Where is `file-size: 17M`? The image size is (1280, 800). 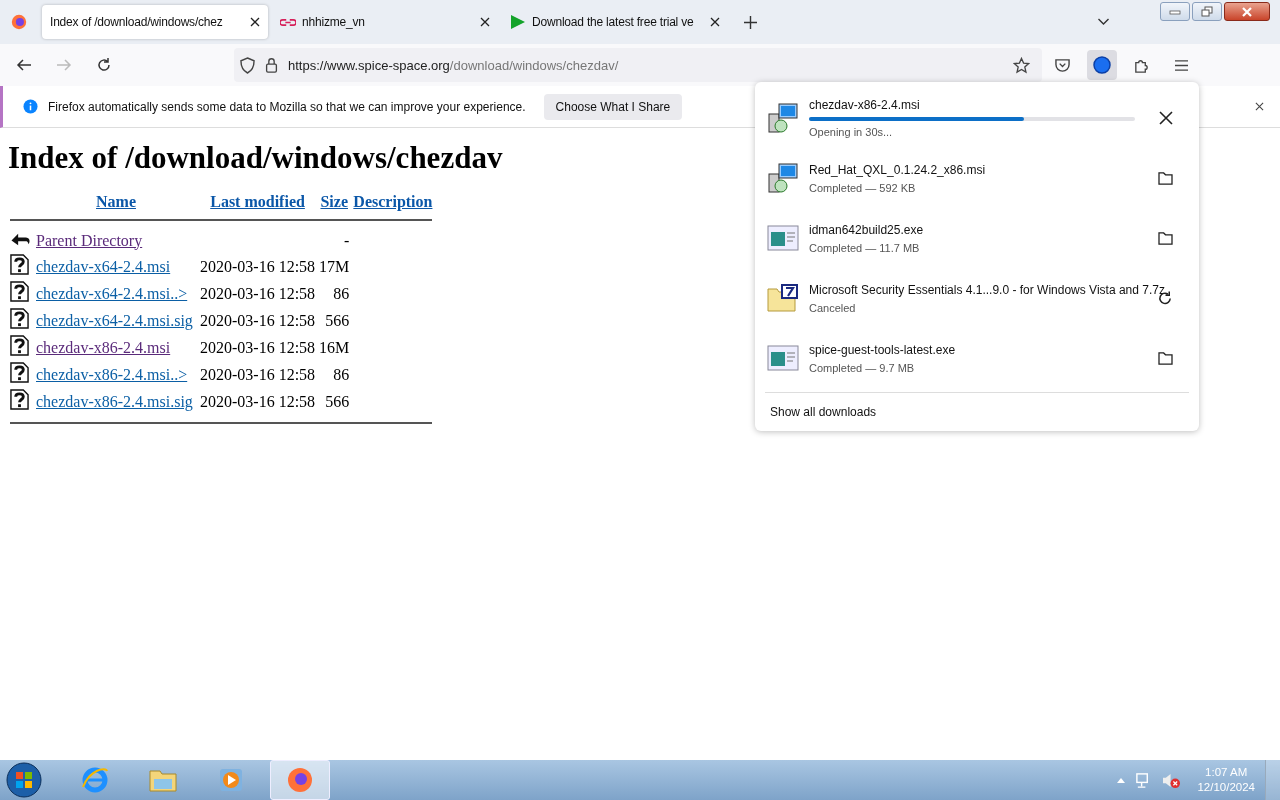
file-size: 17M is located at coordinates (334, 266).